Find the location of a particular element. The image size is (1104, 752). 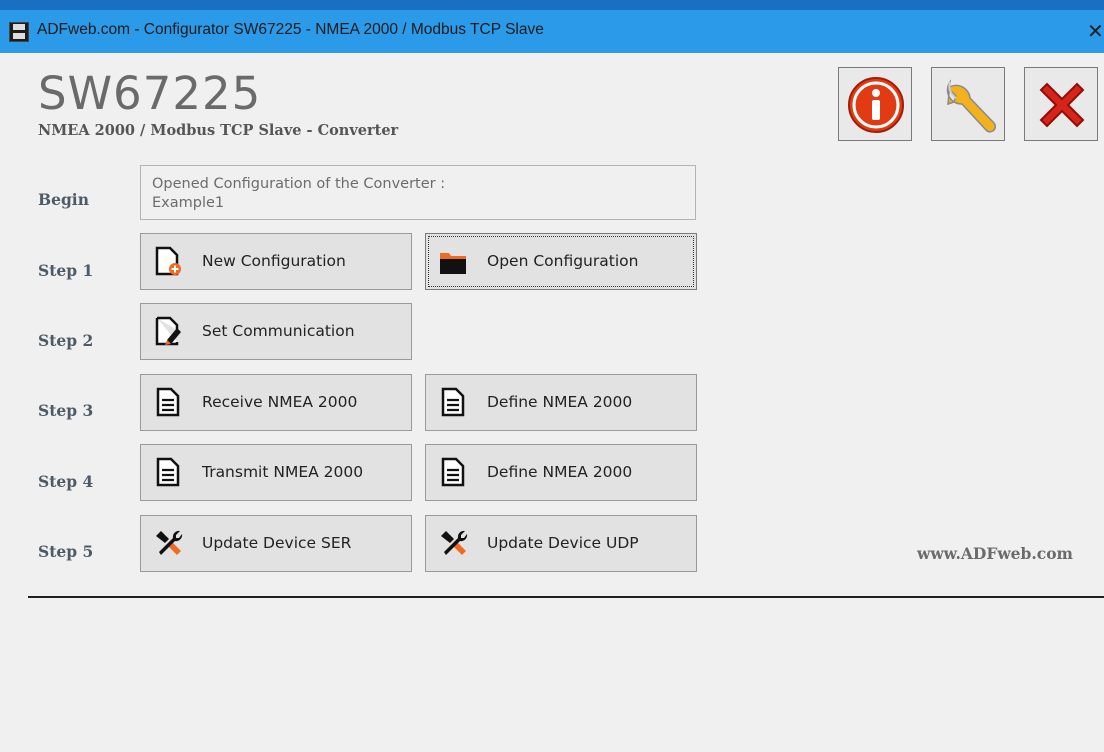

set-communication-label: Set Communication is located at coordinates (278, 331).